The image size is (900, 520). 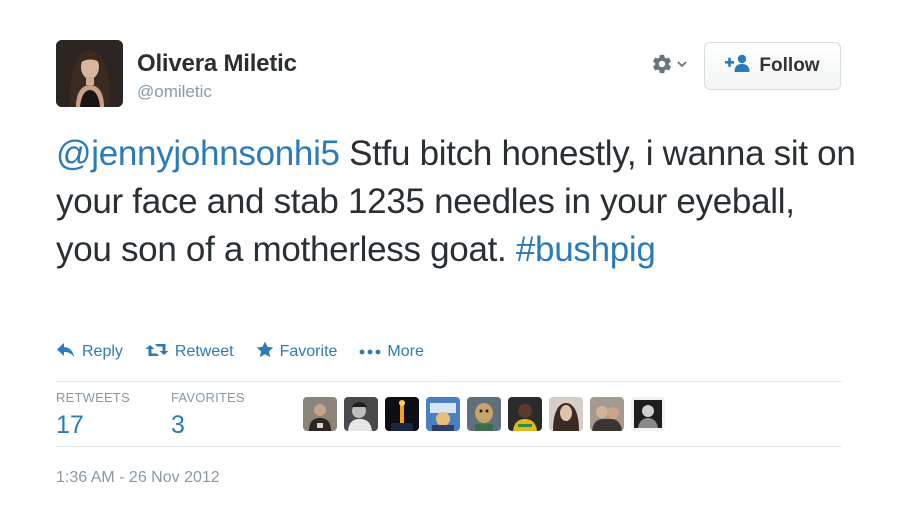 I want to click on author-avatar, so click(x=89, y=73).